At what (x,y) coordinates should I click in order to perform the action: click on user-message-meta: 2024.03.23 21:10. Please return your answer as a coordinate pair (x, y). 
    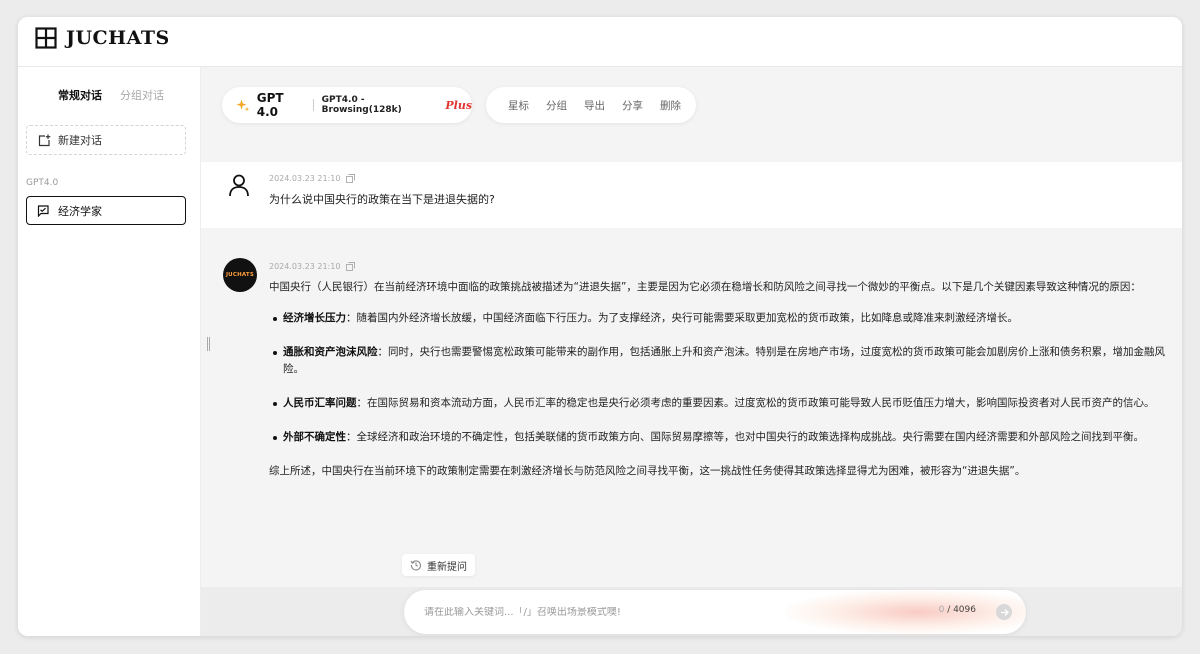
    Looking at the image, I should click on (312, 178).